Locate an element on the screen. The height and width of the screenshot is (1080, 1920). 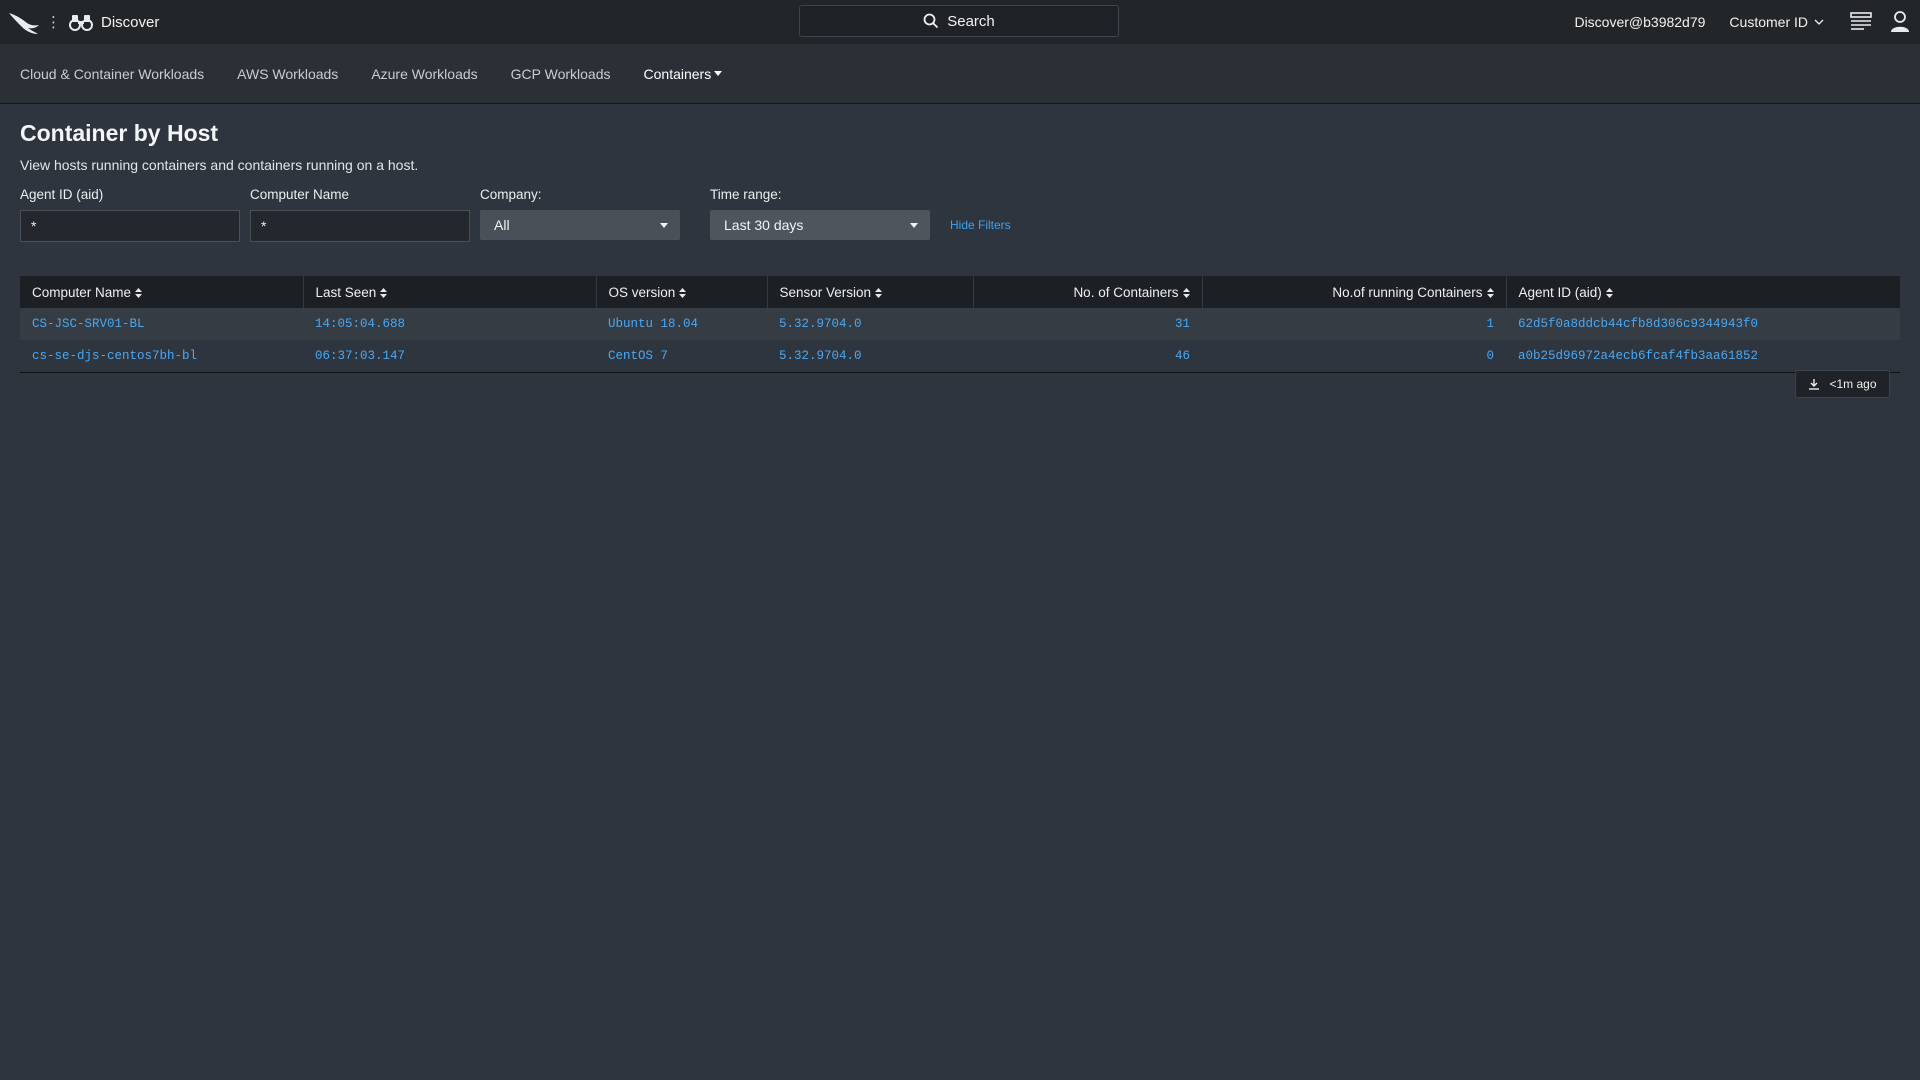
agent-id-label: Agent ID (aid) is located at coordinates (62, 194).